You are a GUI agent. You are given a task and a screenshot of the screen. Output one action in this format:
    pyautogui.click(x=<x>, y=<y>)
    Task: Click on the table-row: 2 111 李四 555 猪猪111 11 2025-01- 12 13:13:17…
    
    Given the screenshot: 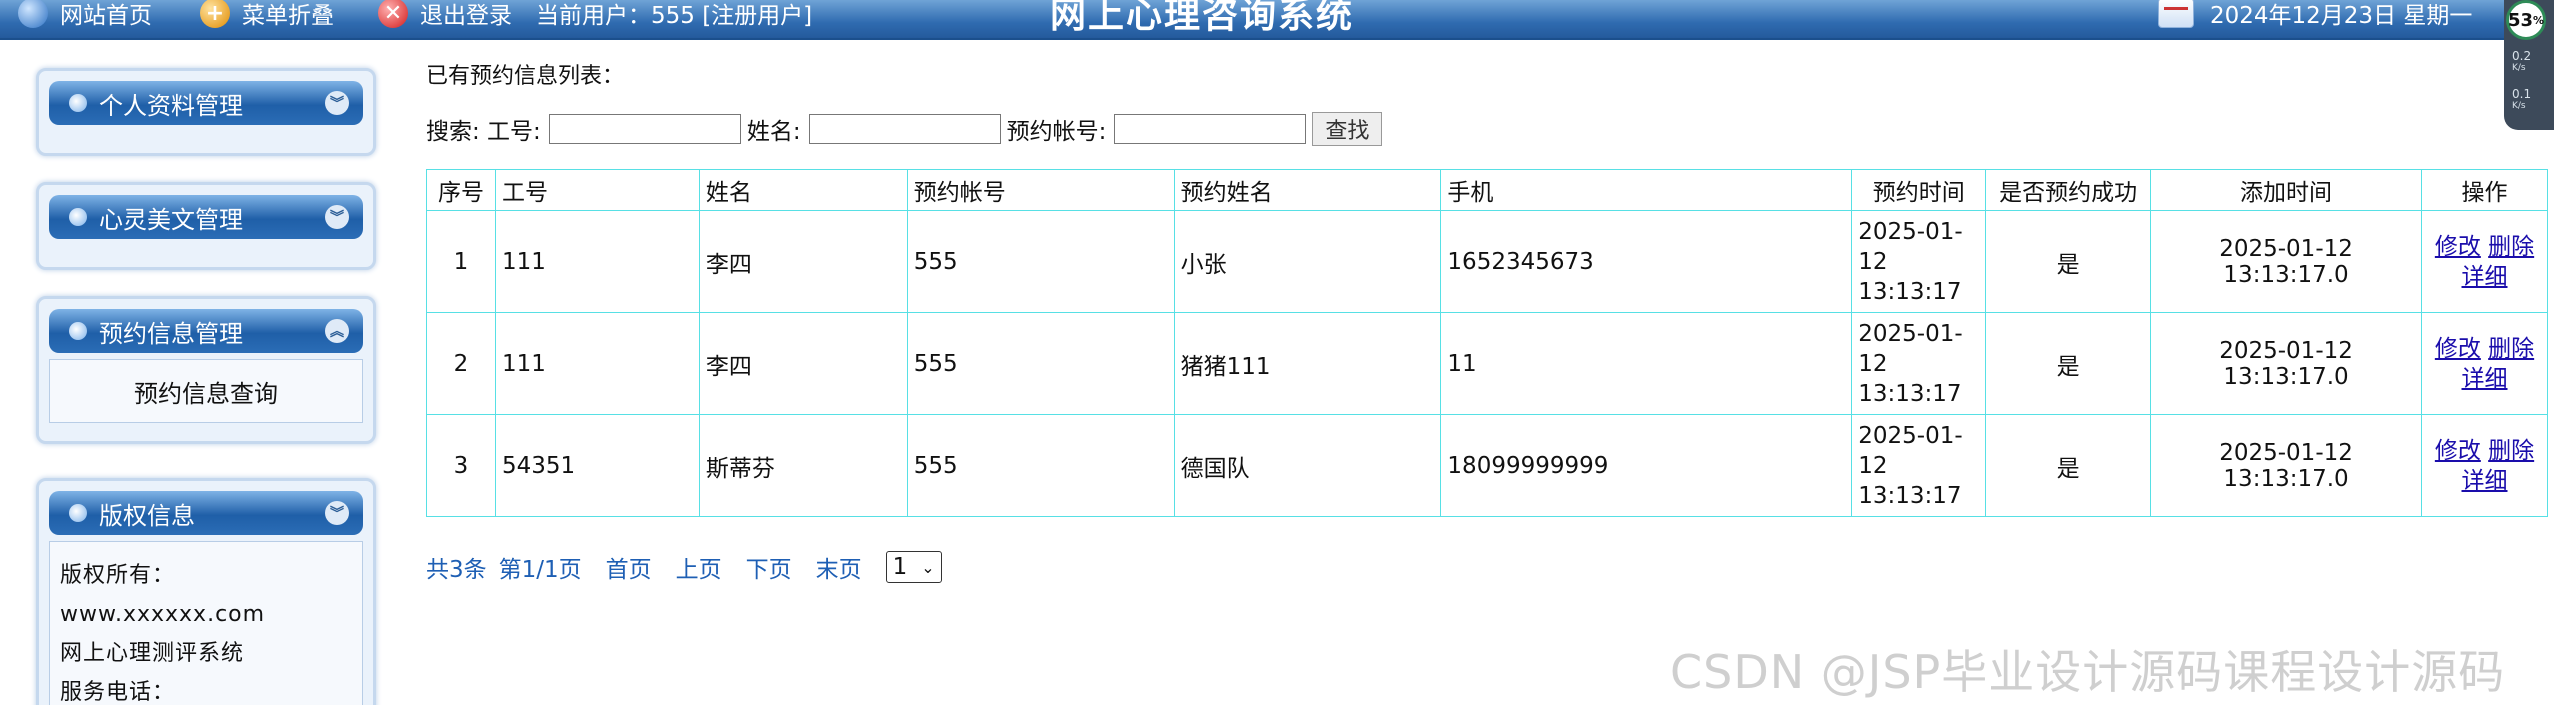 What is the action you would take?
    pyautogui.click(x=1487, y=363)
    